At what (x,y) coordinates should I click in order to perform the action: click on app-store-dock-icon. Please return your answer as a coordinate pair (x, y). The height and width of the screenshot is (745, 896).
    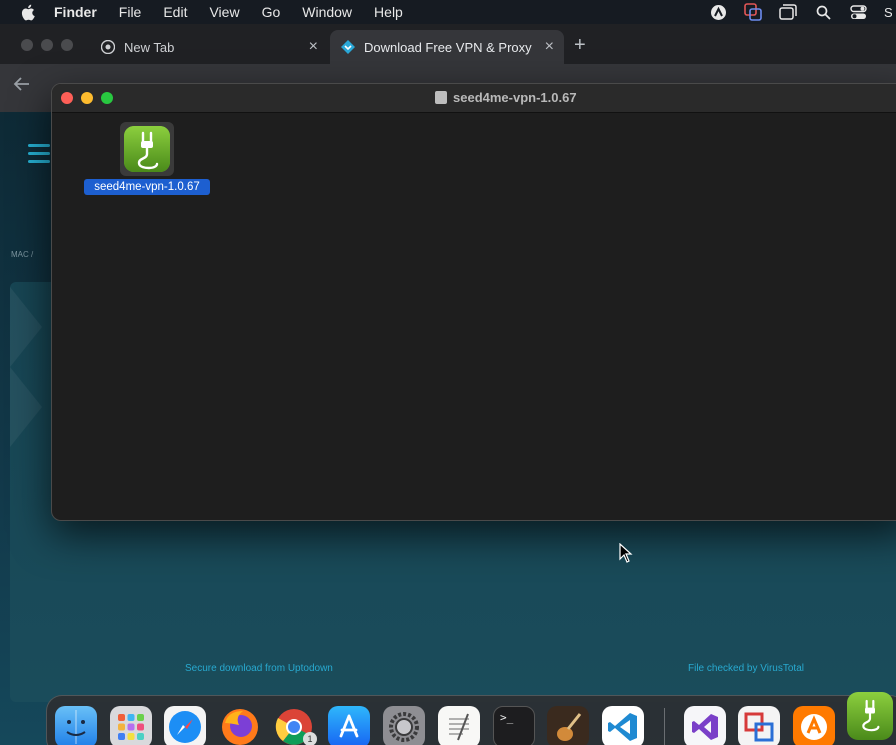
    Looking at the image, I should click on (349, 725).